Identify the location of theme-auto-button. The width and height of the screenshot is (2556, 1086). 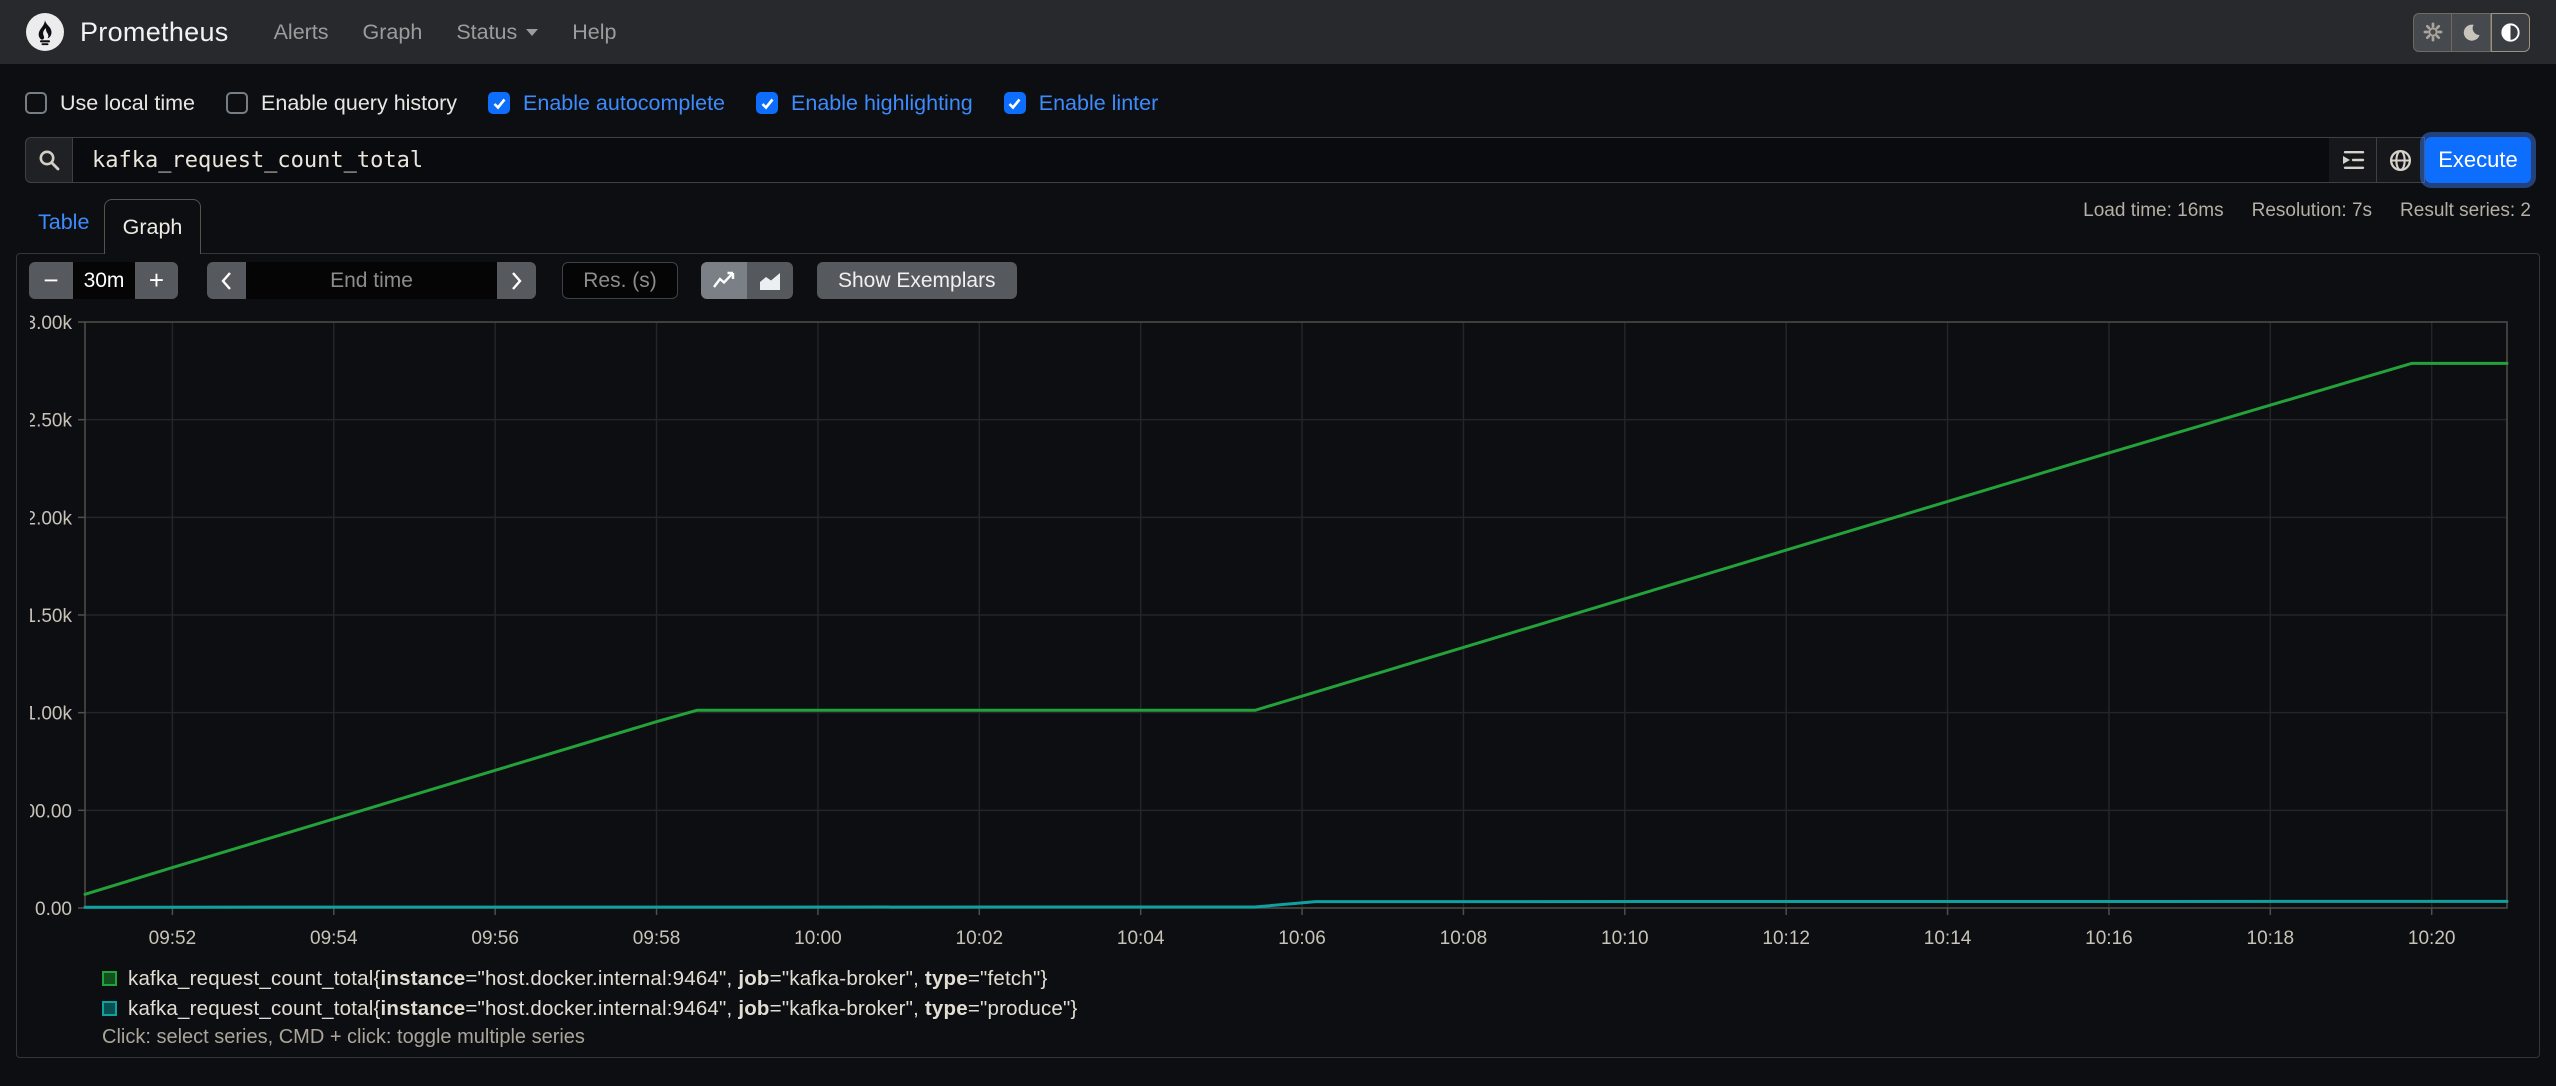
(2510, 32).